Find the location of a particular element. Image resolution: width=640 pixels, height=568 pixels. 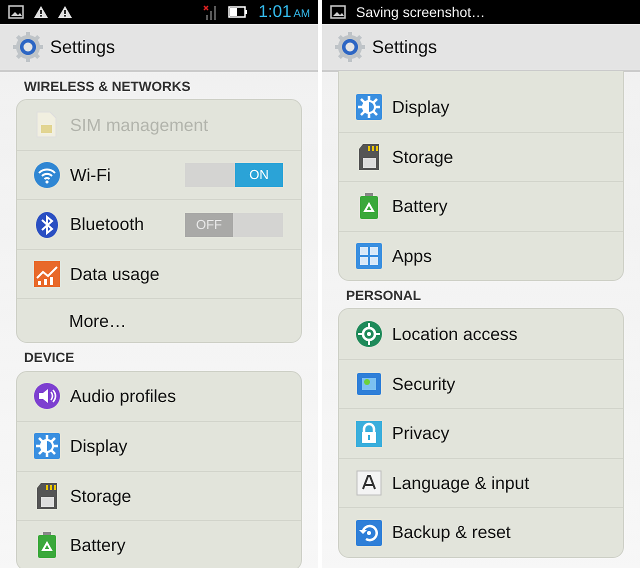

chart-icon is located at coordinates (47, 274).